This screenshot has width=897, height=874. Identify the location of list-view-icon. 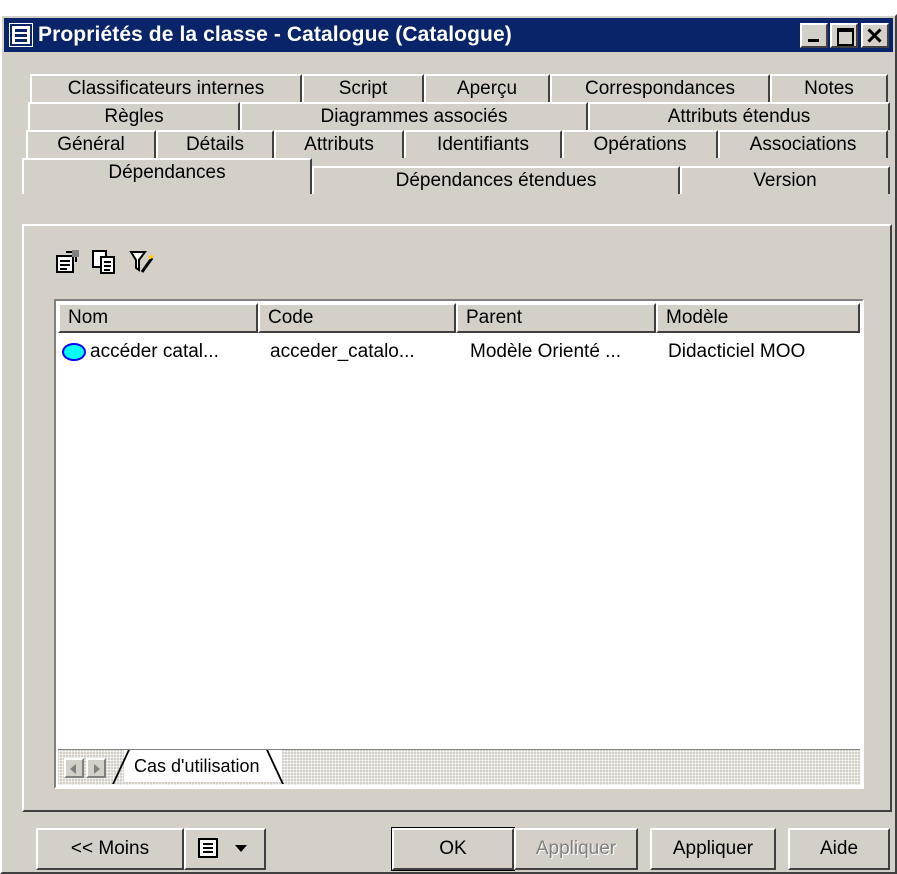
(208, 848).